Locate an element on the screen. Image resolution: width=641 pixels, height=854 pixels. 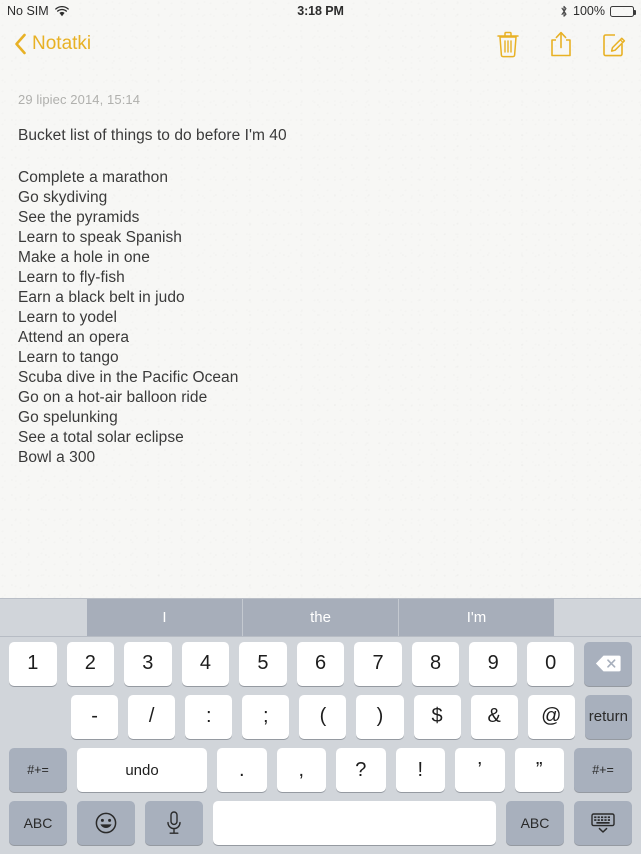
key-9: 9 is located at coordinates (493, 663).